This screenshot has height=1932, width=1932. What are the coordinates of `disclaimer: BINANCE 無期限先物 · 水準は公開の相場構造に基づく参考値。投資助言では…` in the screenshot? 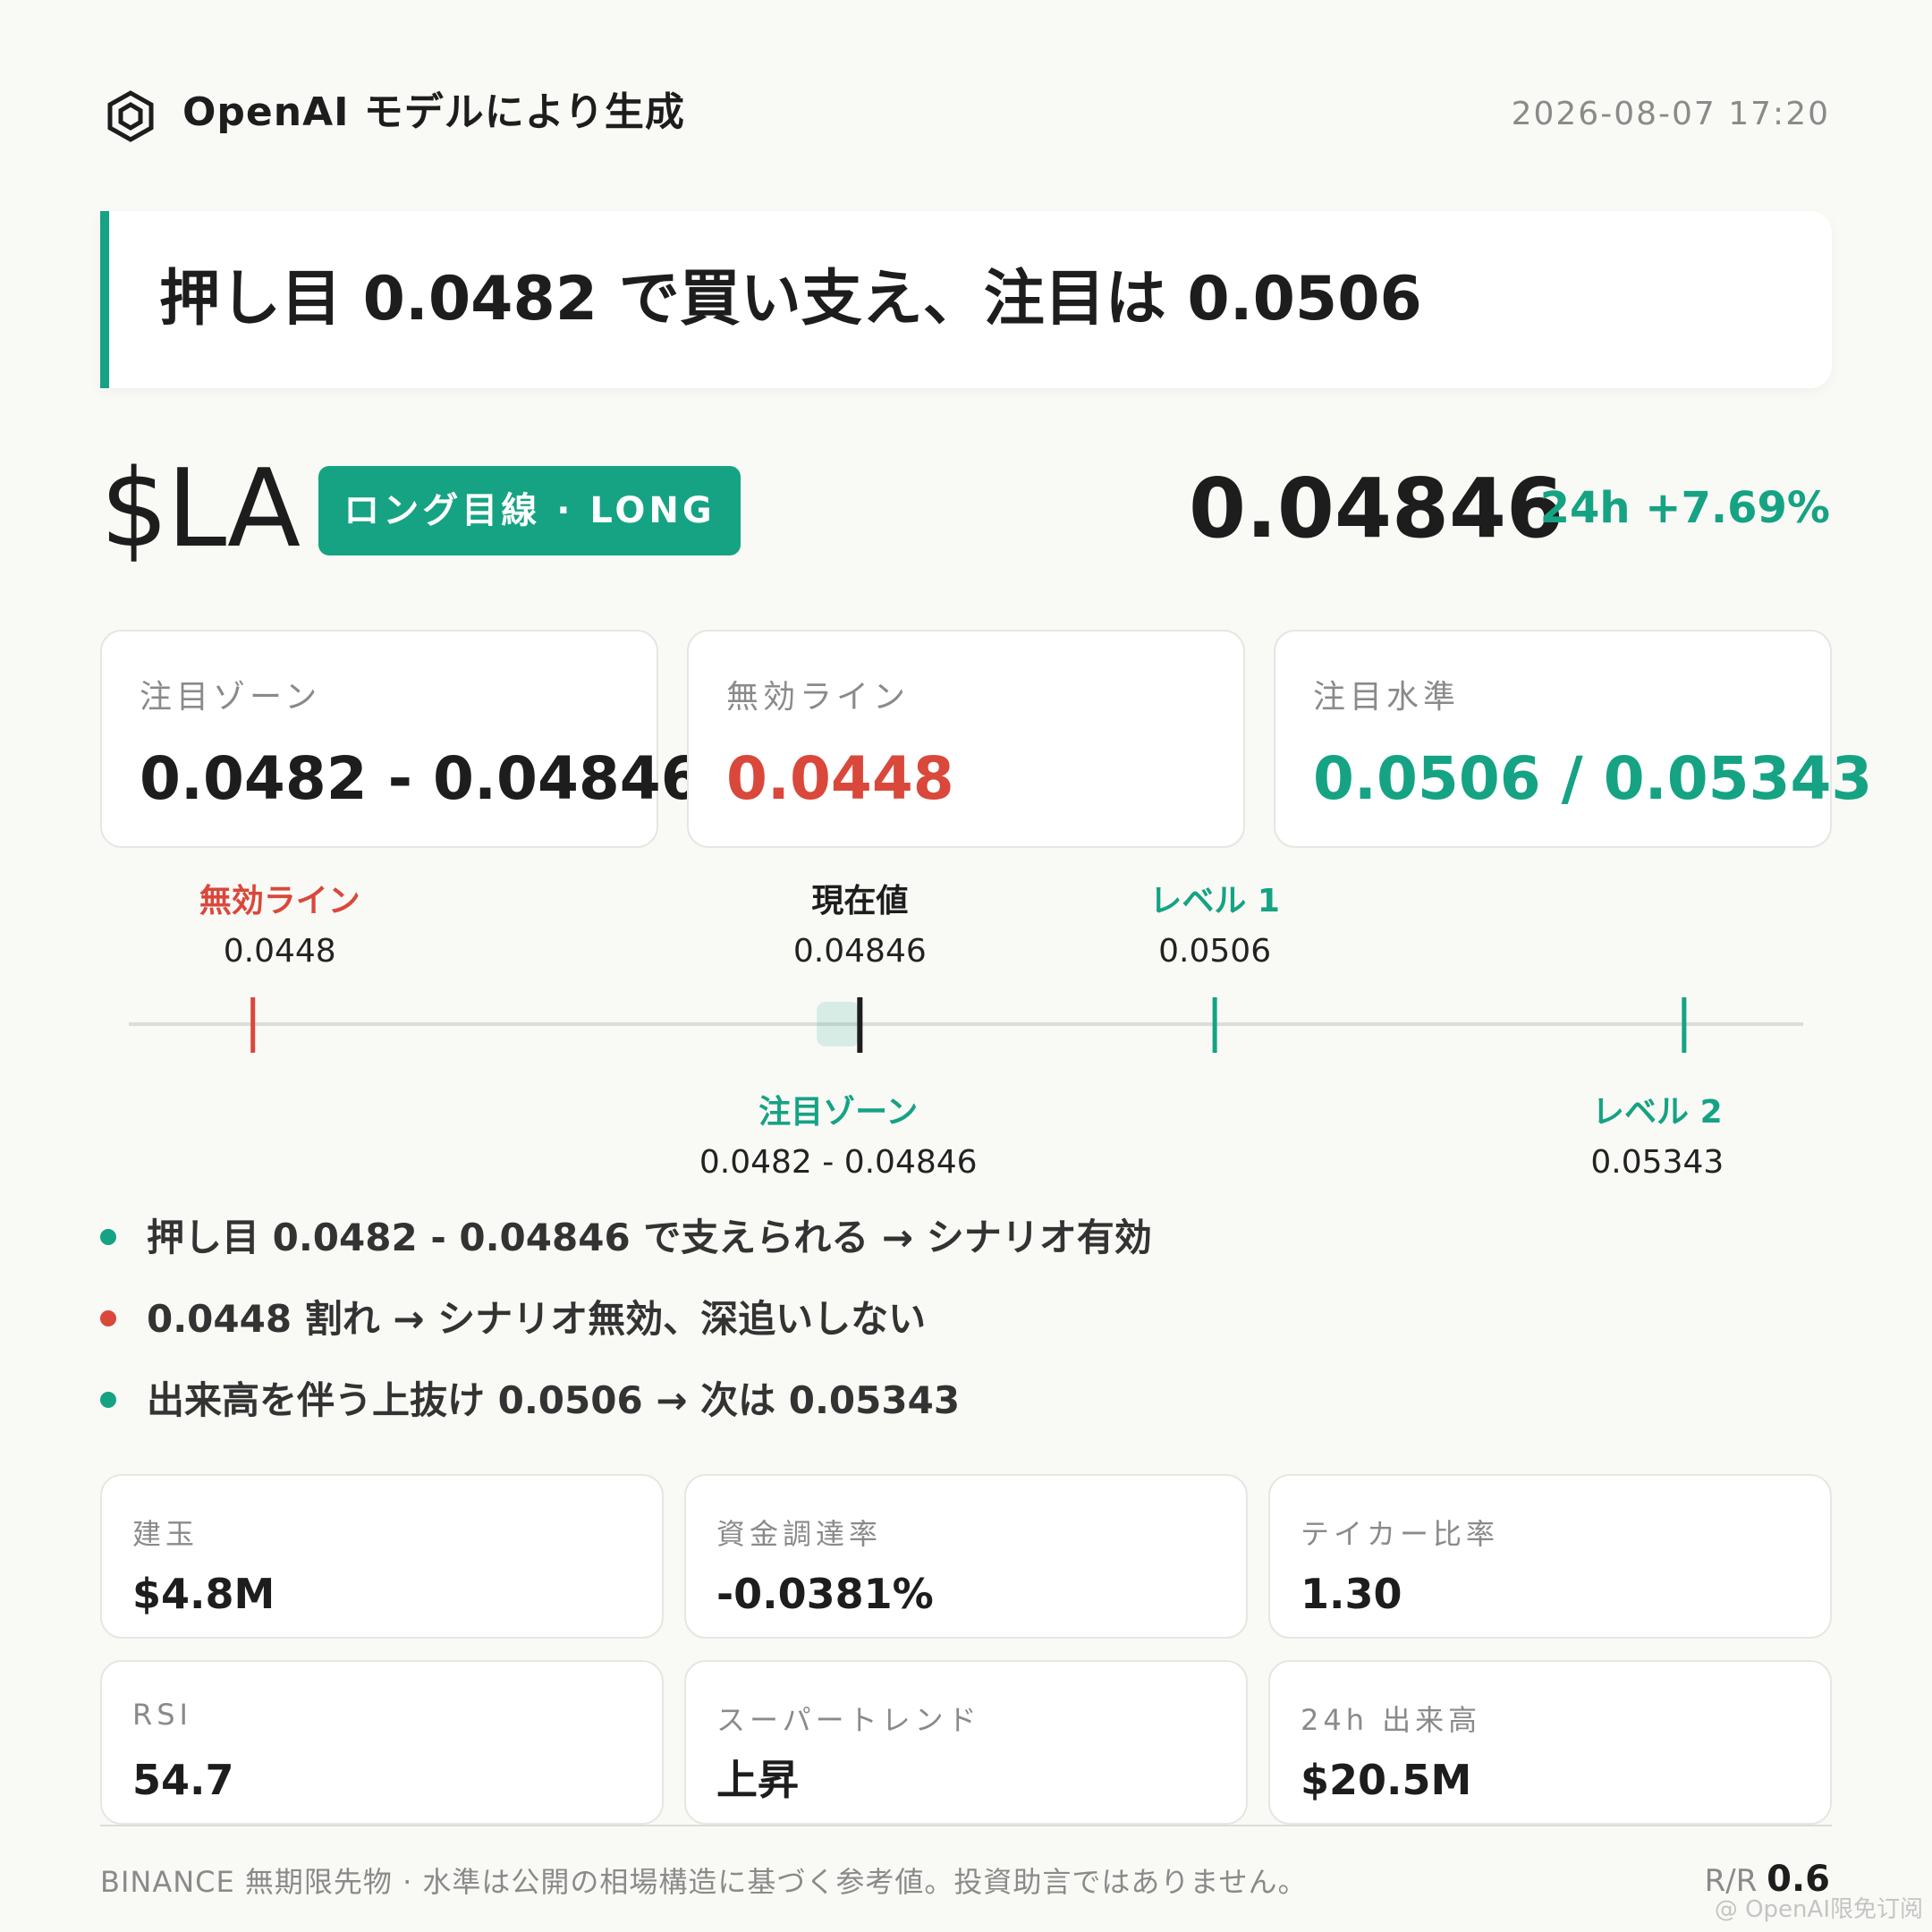 It's located at (704, 1882).